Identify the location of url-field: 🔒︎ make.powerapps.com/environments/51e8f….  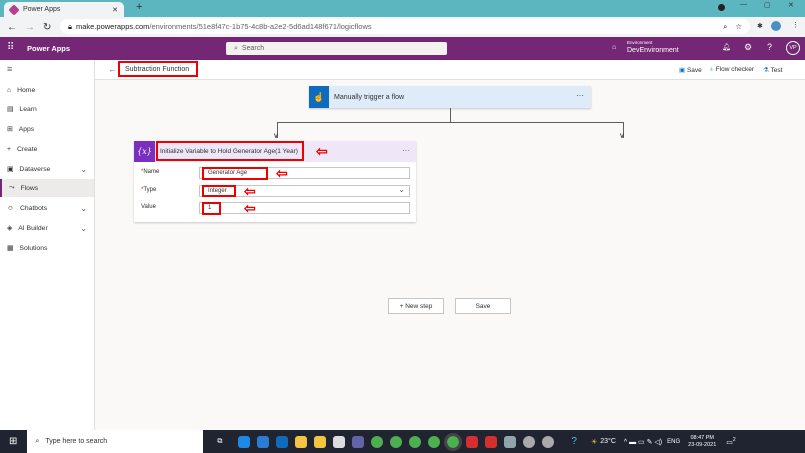
(405, 26).